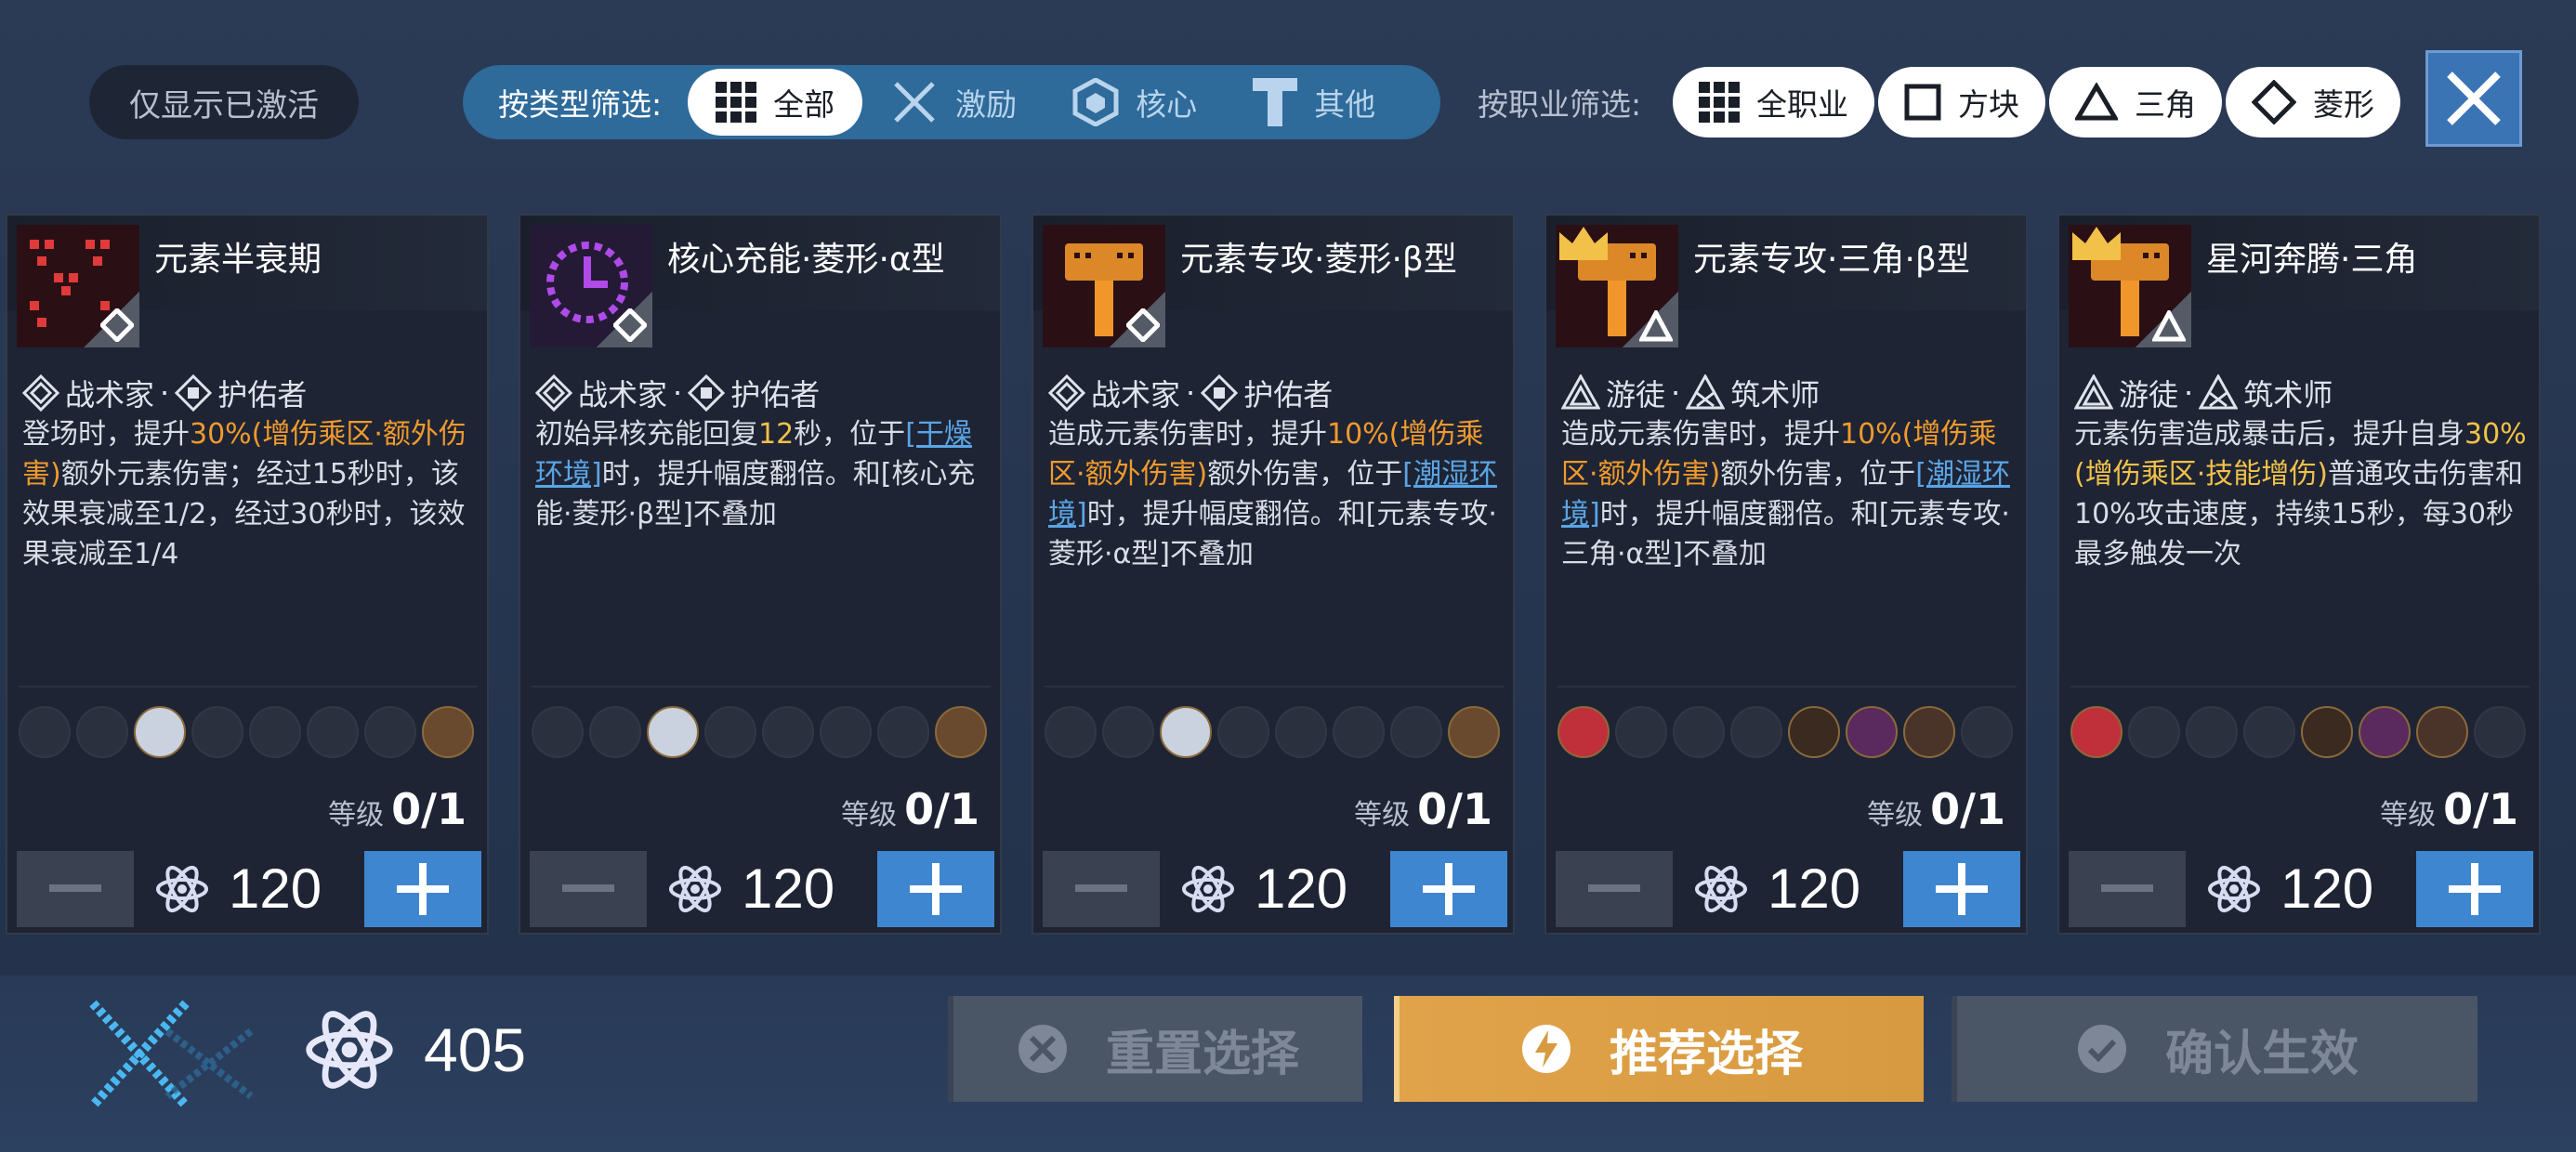 This screenshot has height=1152, width=2576. I want to click on type-filter-core: 核心, so click(1135, 102).